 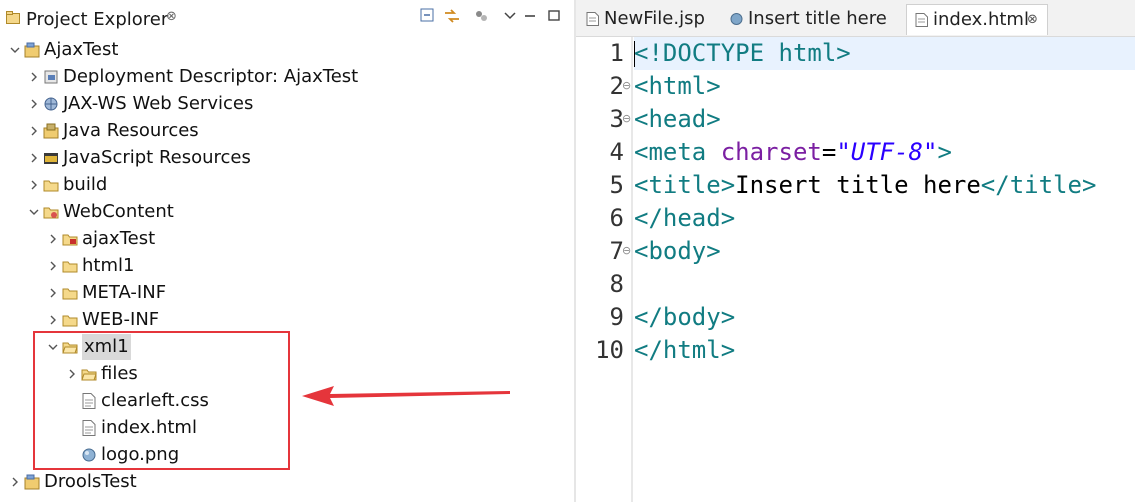 I want to click on tree-item-webcontent: WebContent, so click(x=286, y=212).